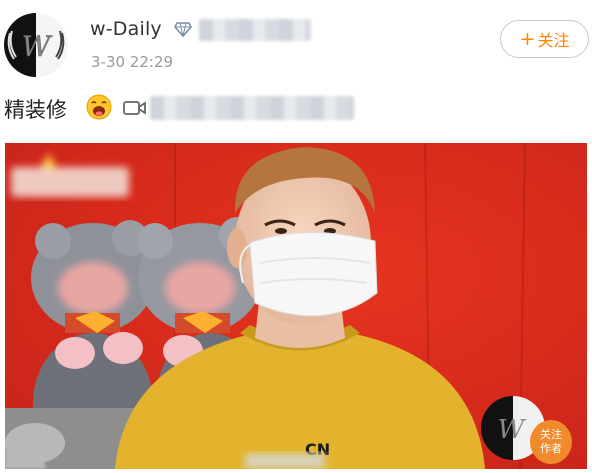 The image size is (592, 473). I want to click on follow-button: + 关注, so click(544, 39).